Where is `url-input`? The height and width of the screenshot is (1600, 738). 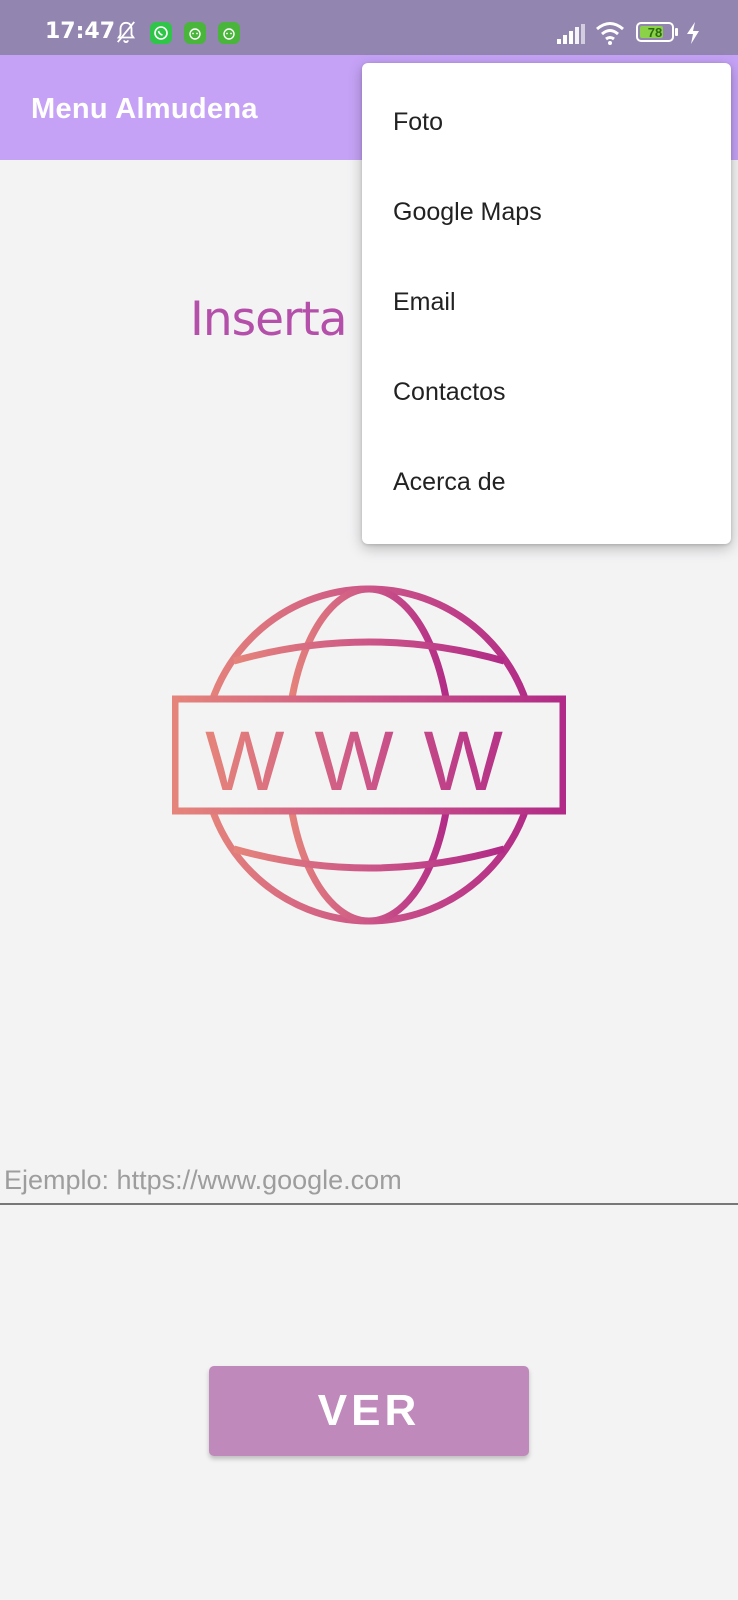 url-input is located at coordinates (369, 1184).